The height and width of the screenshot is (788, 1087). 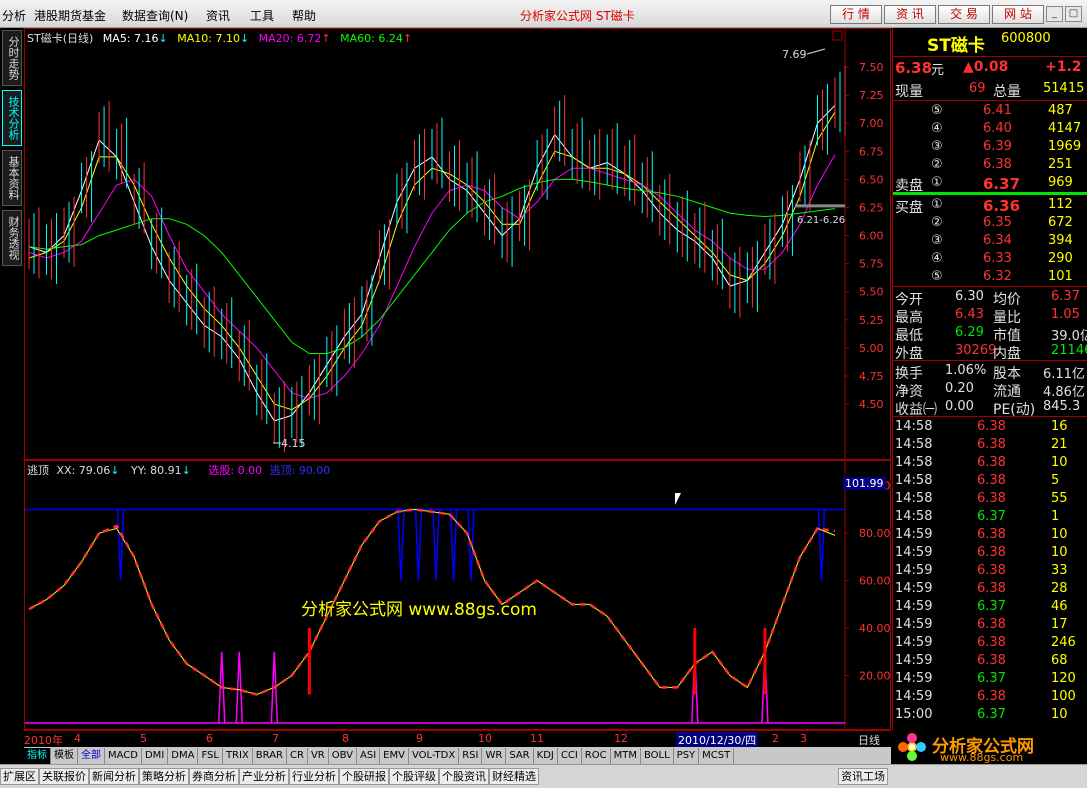 I want to click on month-label-11: 3, so click(x=803, y=738).